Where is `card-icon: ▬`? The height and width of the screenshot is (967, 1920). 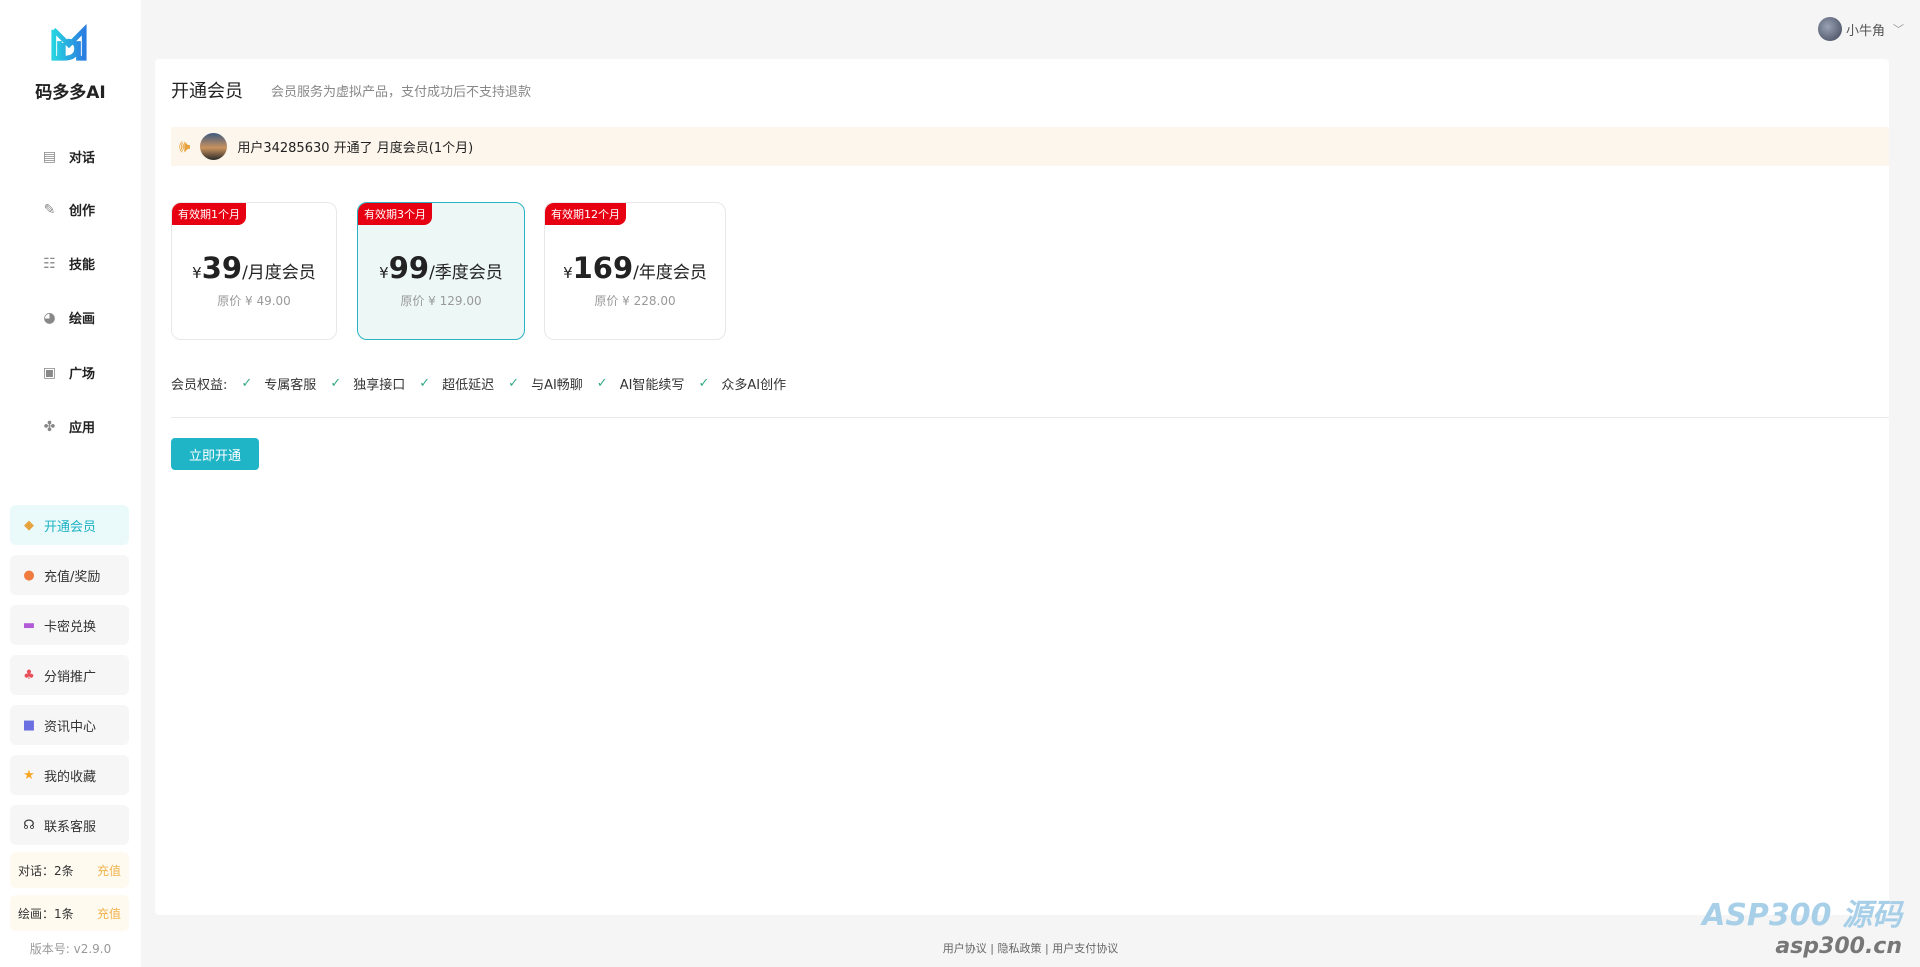
card-icon: ▬ is located at coordinates (29, 625).